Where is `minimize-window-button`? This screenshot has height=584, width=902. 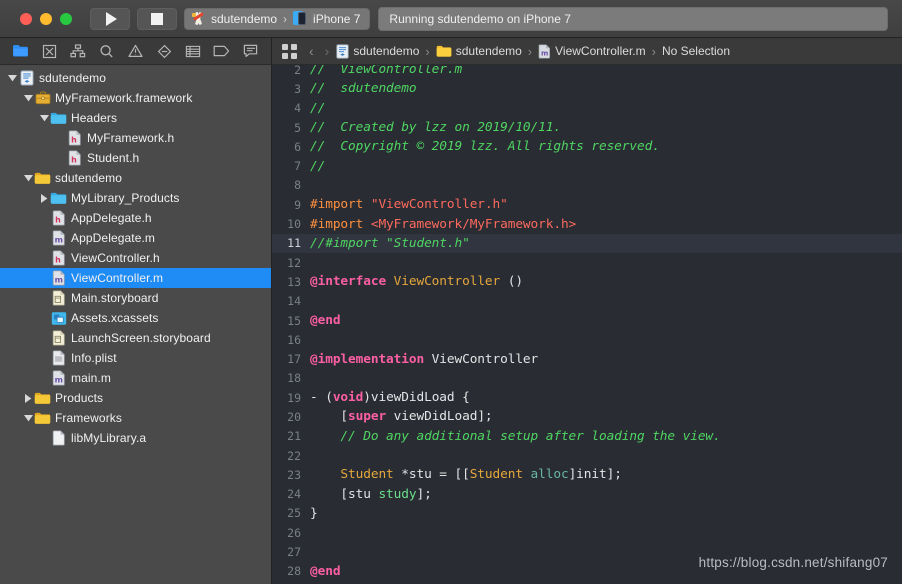 minimize-window-button is located at coordinates (46, 18).